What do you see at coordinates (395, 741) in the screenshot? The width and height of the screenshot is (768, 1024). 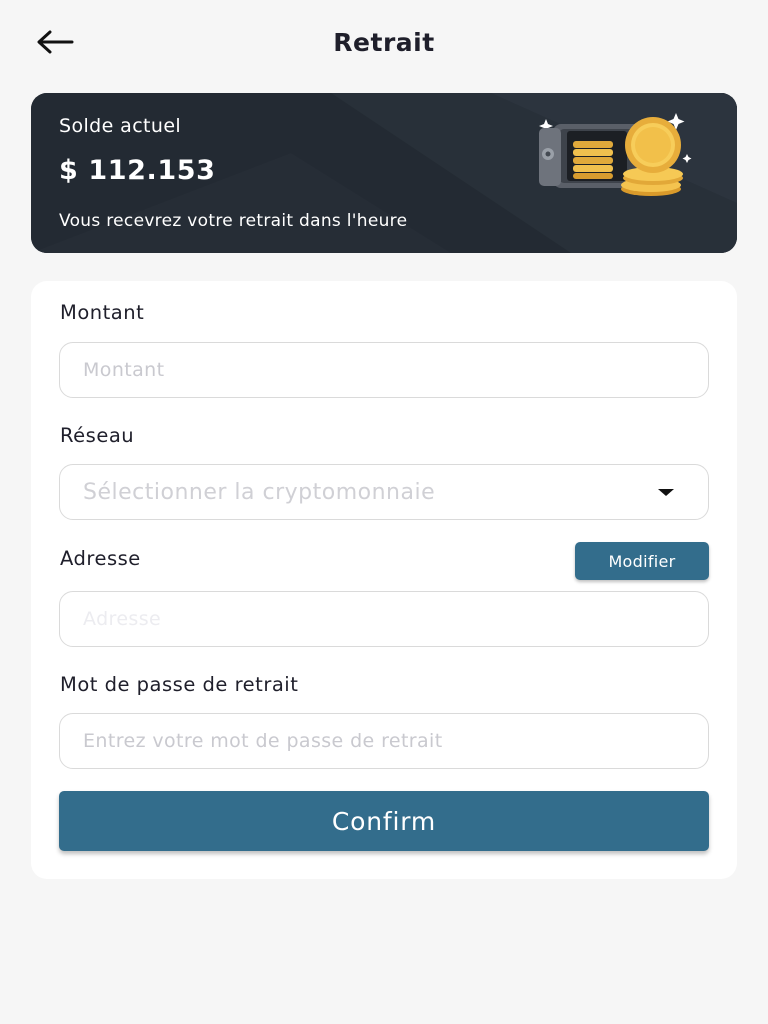 I see `password-input` at bounding box center [395, 741].